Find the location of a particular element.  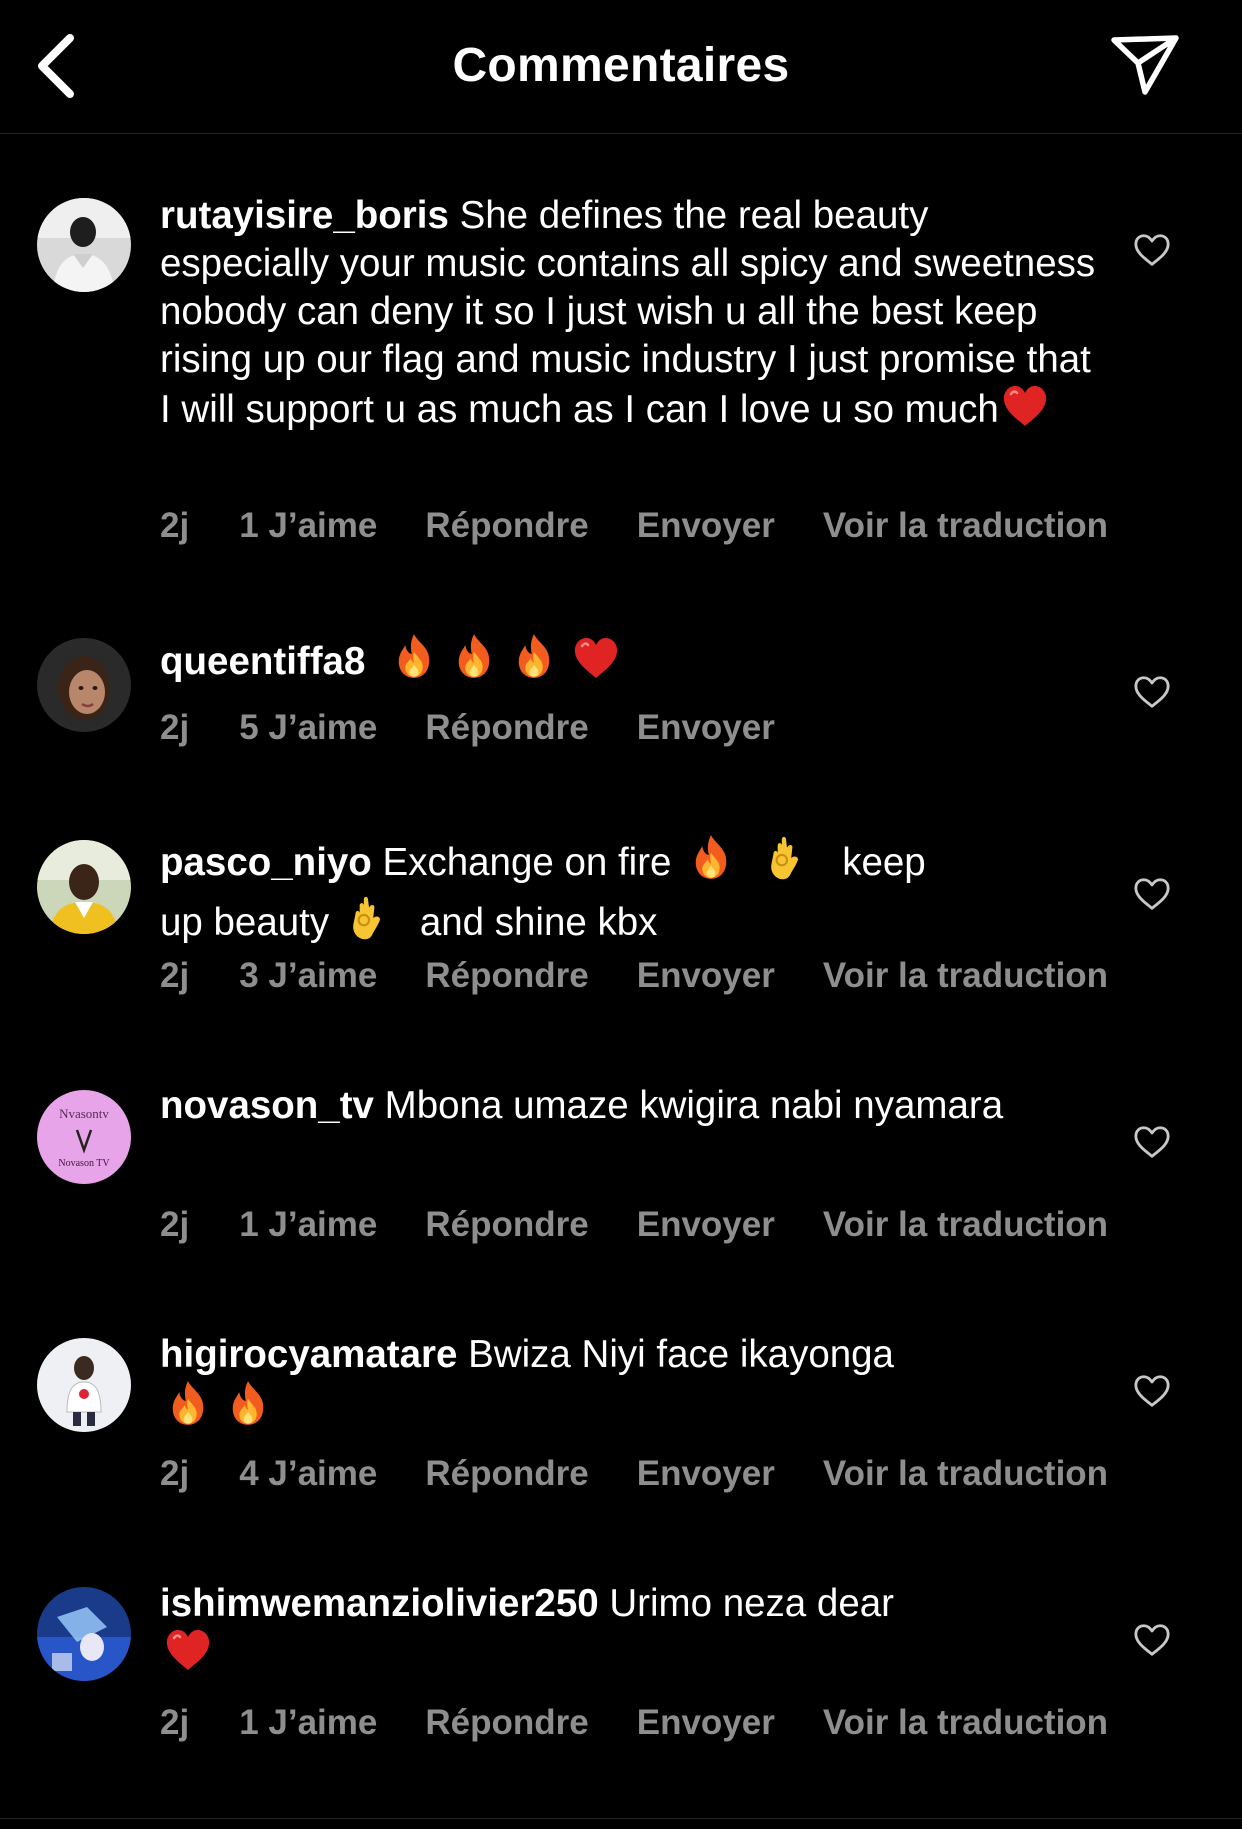

comment-body: keep is located at coordinates (884, 862).